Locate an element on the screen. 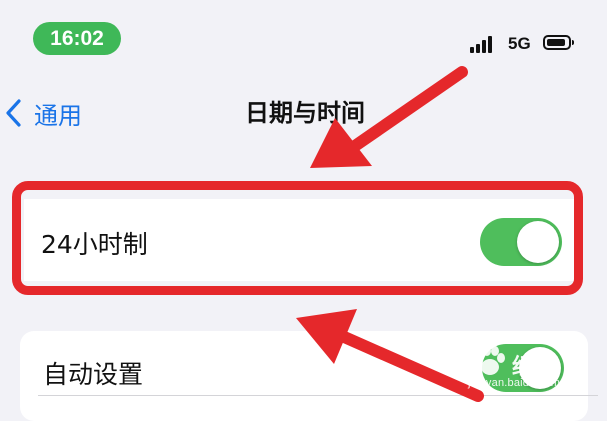  page-title: 日期与时间 is located at coordinates (305, 113).